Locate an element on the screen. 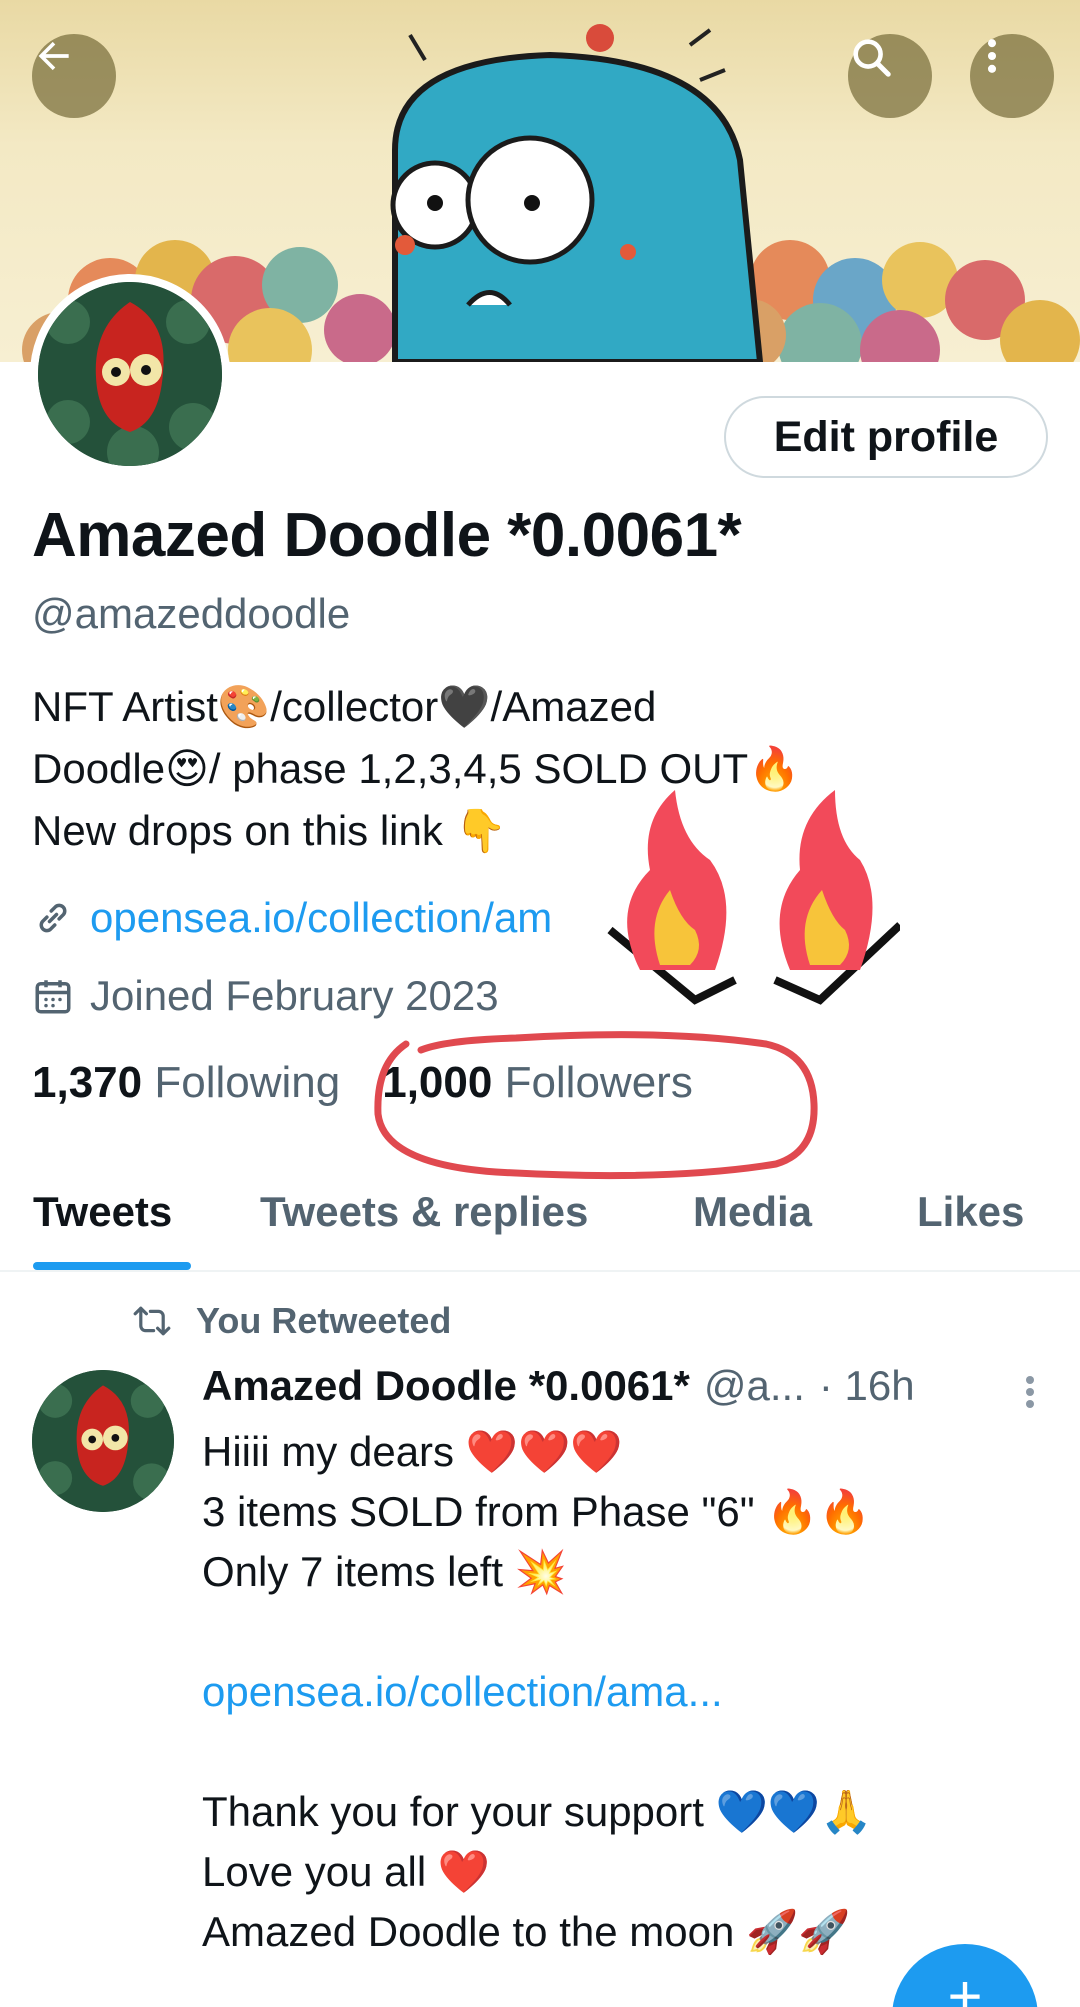 The image size is (1080, 2007). tweet-line: Hiiii my dears ❤️❤️❤️ is located at coordinates (412, 1451).